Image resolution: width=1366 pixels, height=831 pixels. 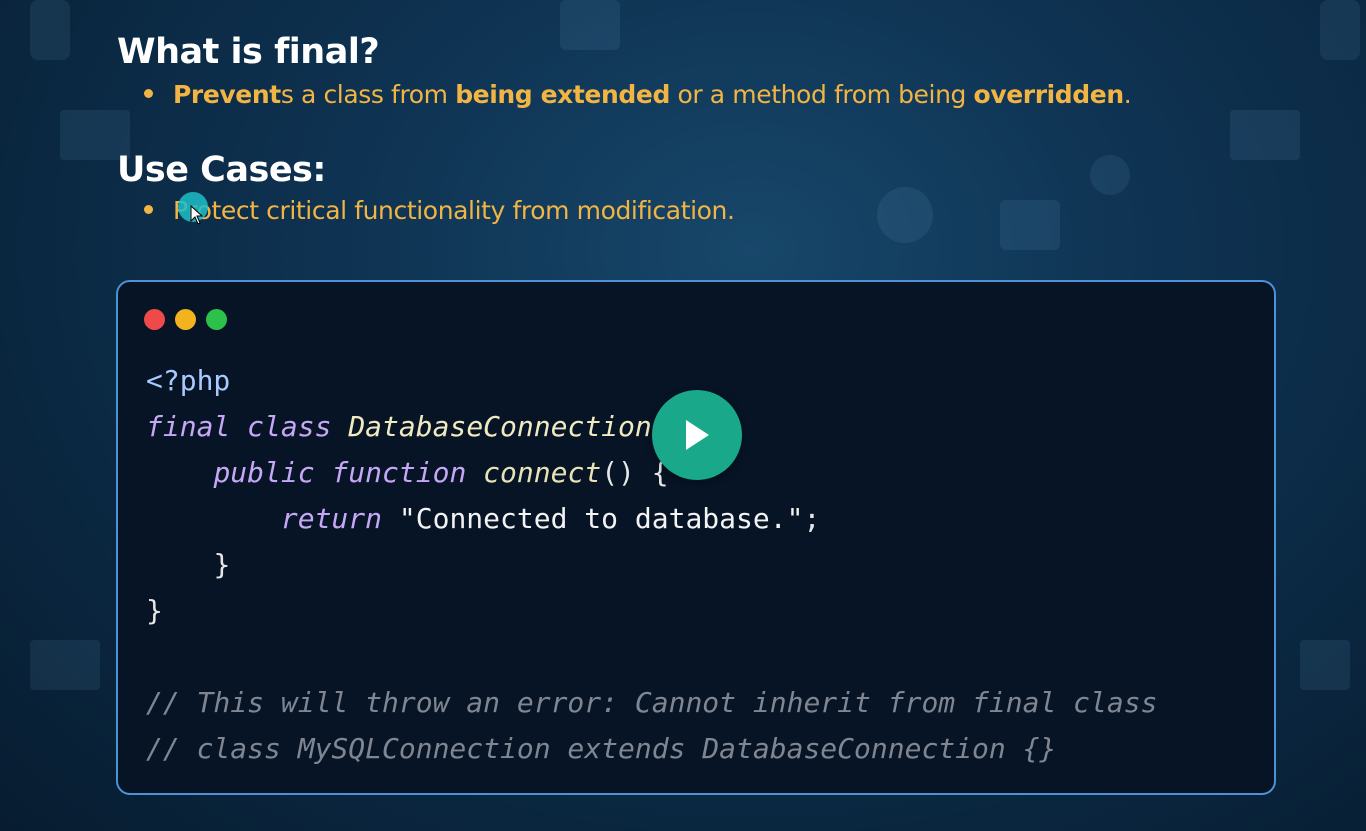 What do you see at coordinates (289, 426) in the screenshot?
I see `code-token: class` at bounding box center [289, 426].